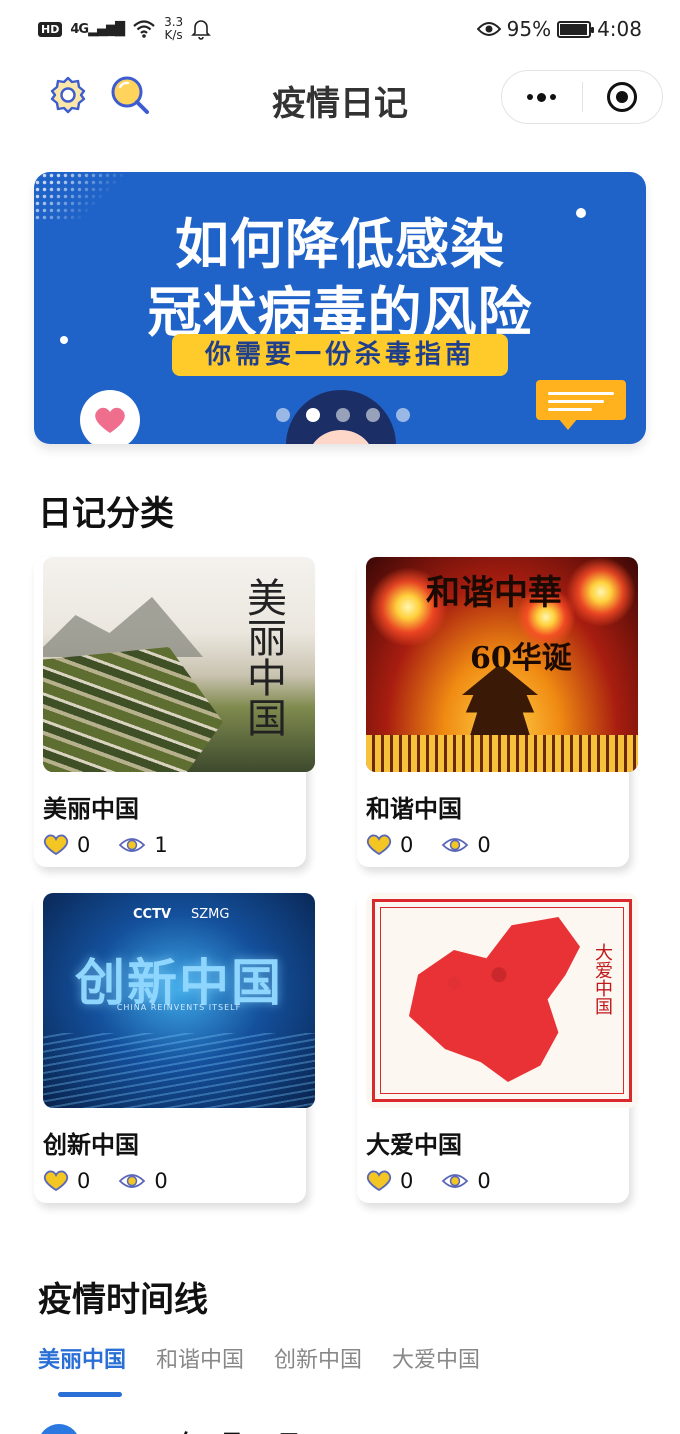 This screenshot has height=1434, width=680. Describe the element at coordinates (161, 845) in the screenshot. I see `view-count: 1` at that location.